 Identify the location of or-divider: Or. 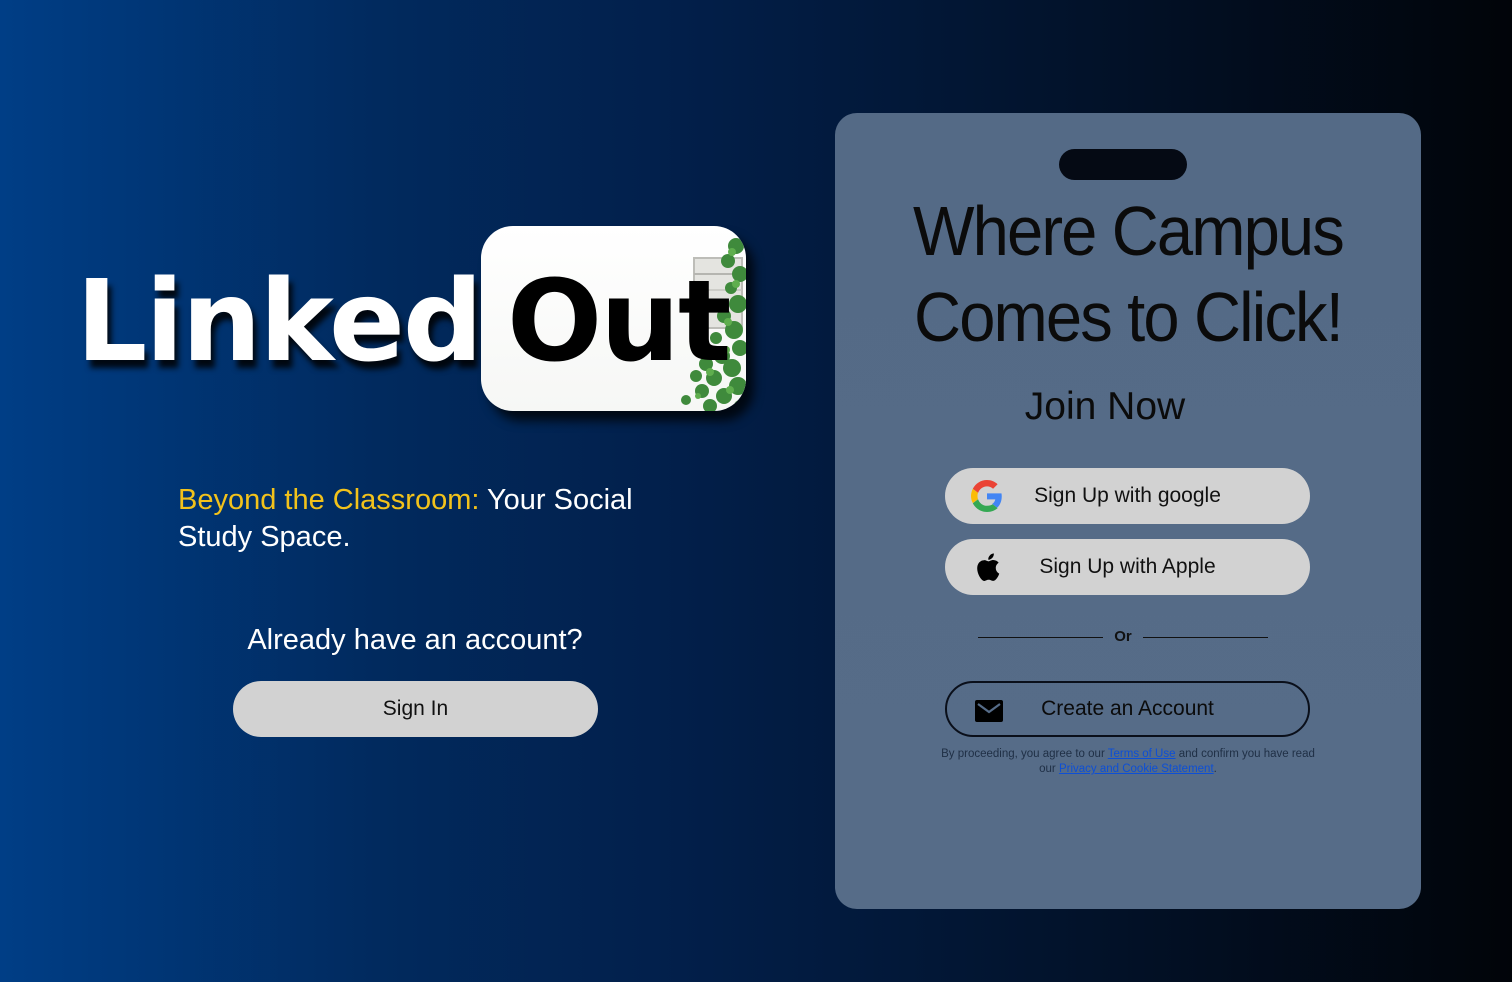
(1123, 638).